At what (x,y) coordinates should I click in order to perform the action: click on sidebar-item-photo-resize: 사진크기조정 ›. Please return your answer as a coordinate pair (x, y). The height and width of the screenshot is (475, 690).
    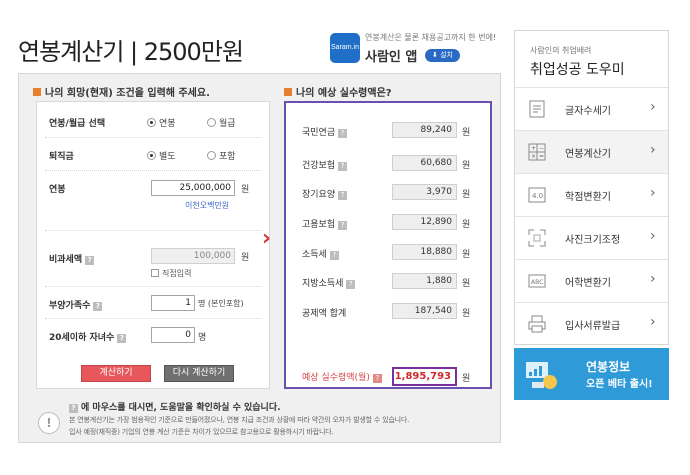
    Looking at the image, I should click on (591, 237).